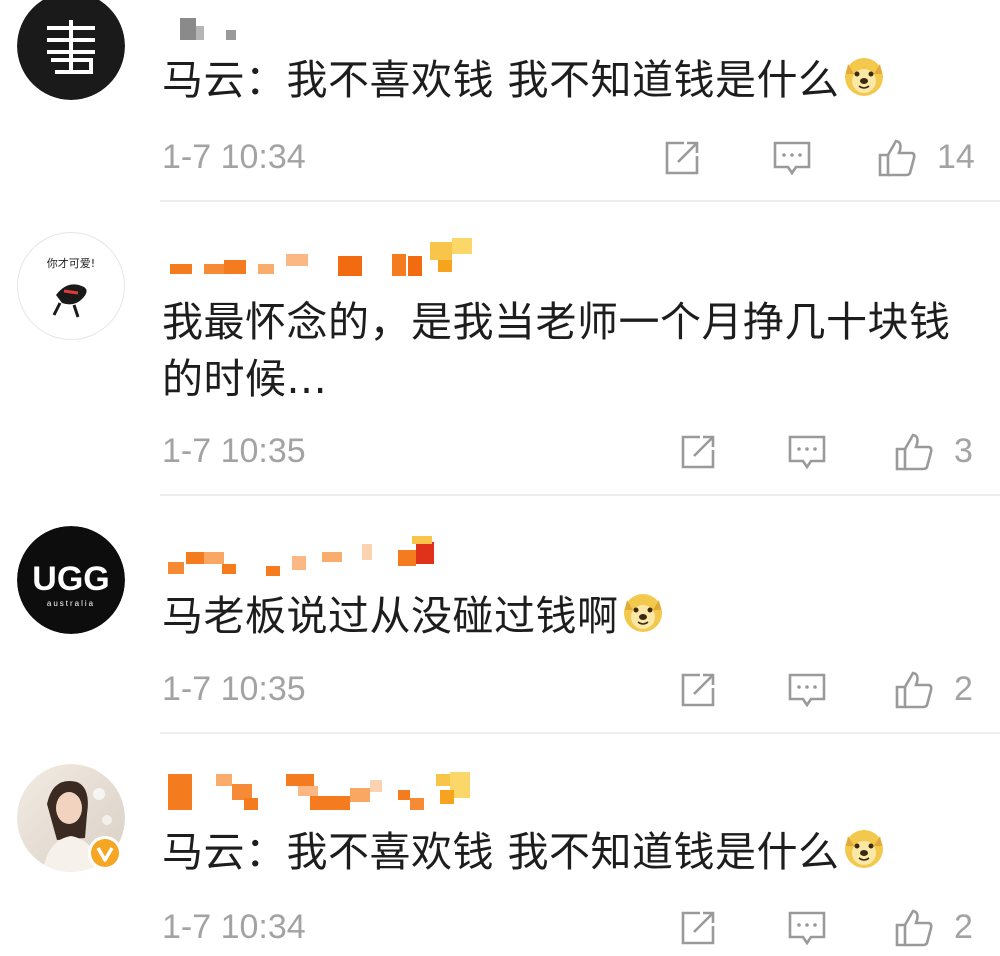 This screenshot has width=1000, height=956. I want to click on svg-text: australia, so click(71, 603).